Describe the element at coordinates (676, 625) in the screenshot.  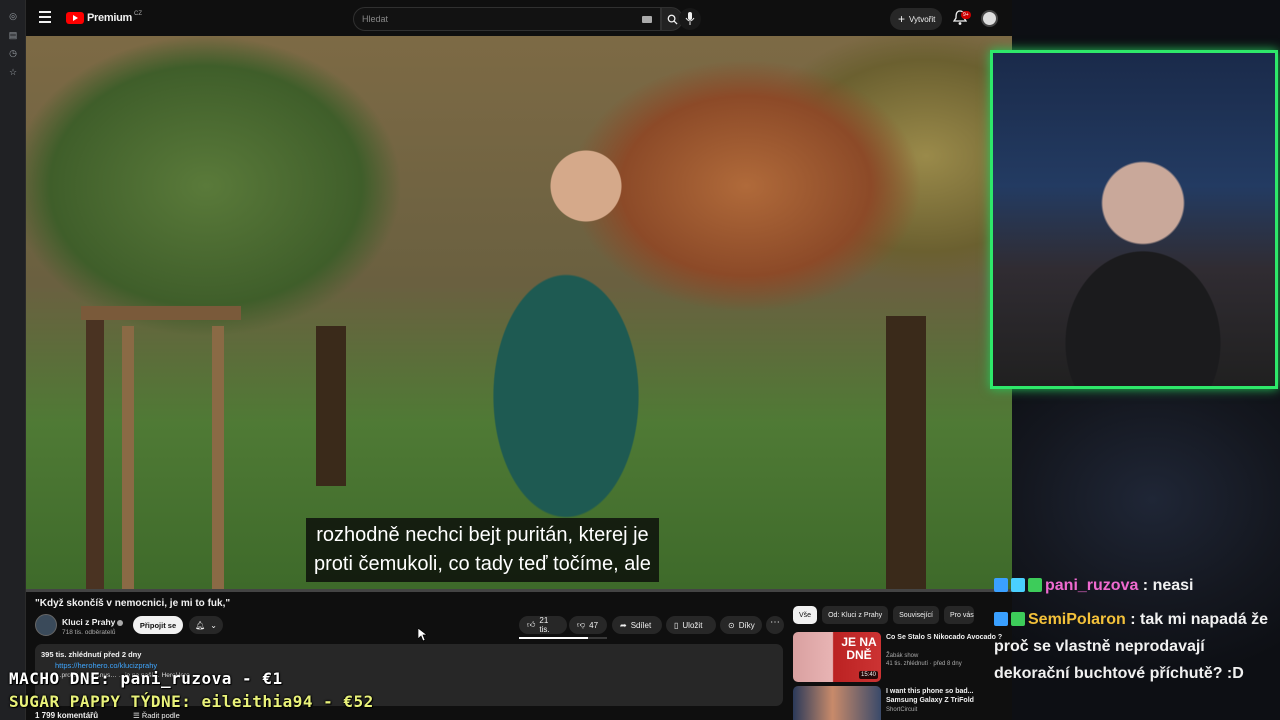
I see `save-icon: ▯` at that location.